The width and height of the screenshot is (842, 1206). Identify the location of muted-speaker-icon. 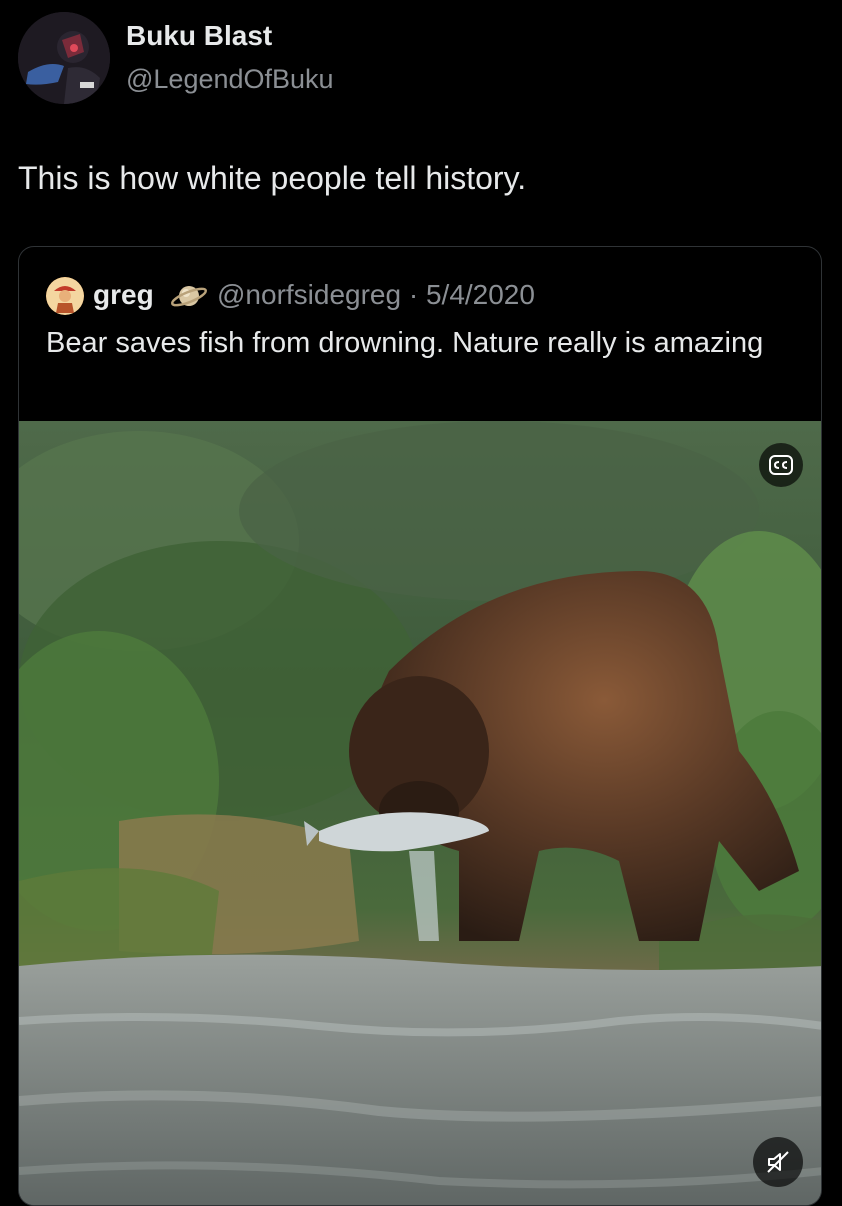
(778, 1162).